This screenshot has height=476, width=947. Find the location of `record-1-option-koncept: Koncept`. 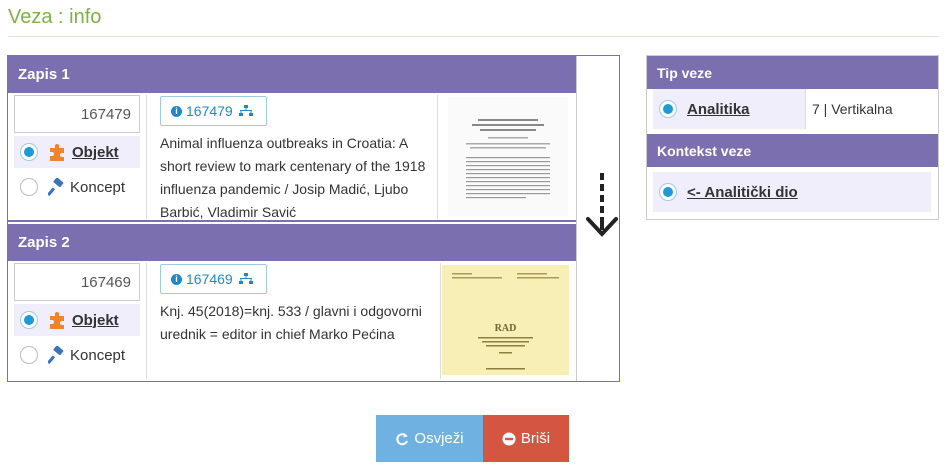

record-1-option-koncept: Koncept is located at coordinates (77, 187).